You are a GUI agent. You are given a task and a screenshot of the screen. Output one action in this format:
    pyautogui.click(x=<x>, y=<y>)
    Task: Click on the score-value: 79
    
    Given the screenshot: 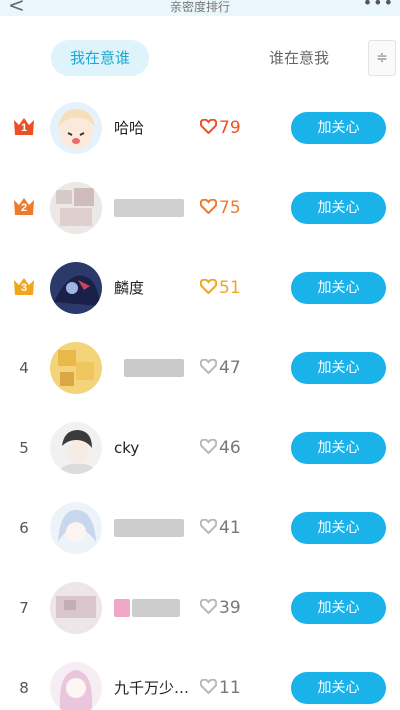 What is the action you would take?
    pyautogui.click(x=230, y=128)
    